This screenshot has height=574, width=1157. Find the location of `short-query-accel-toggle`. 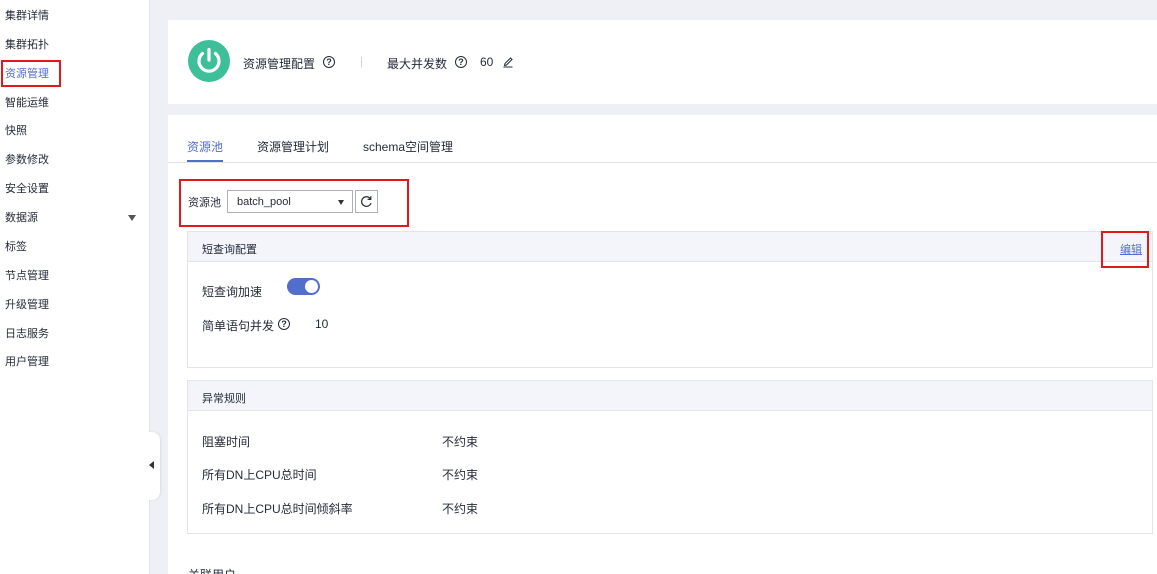

short-query-accel-toggle is located at coordinates (303, 286).